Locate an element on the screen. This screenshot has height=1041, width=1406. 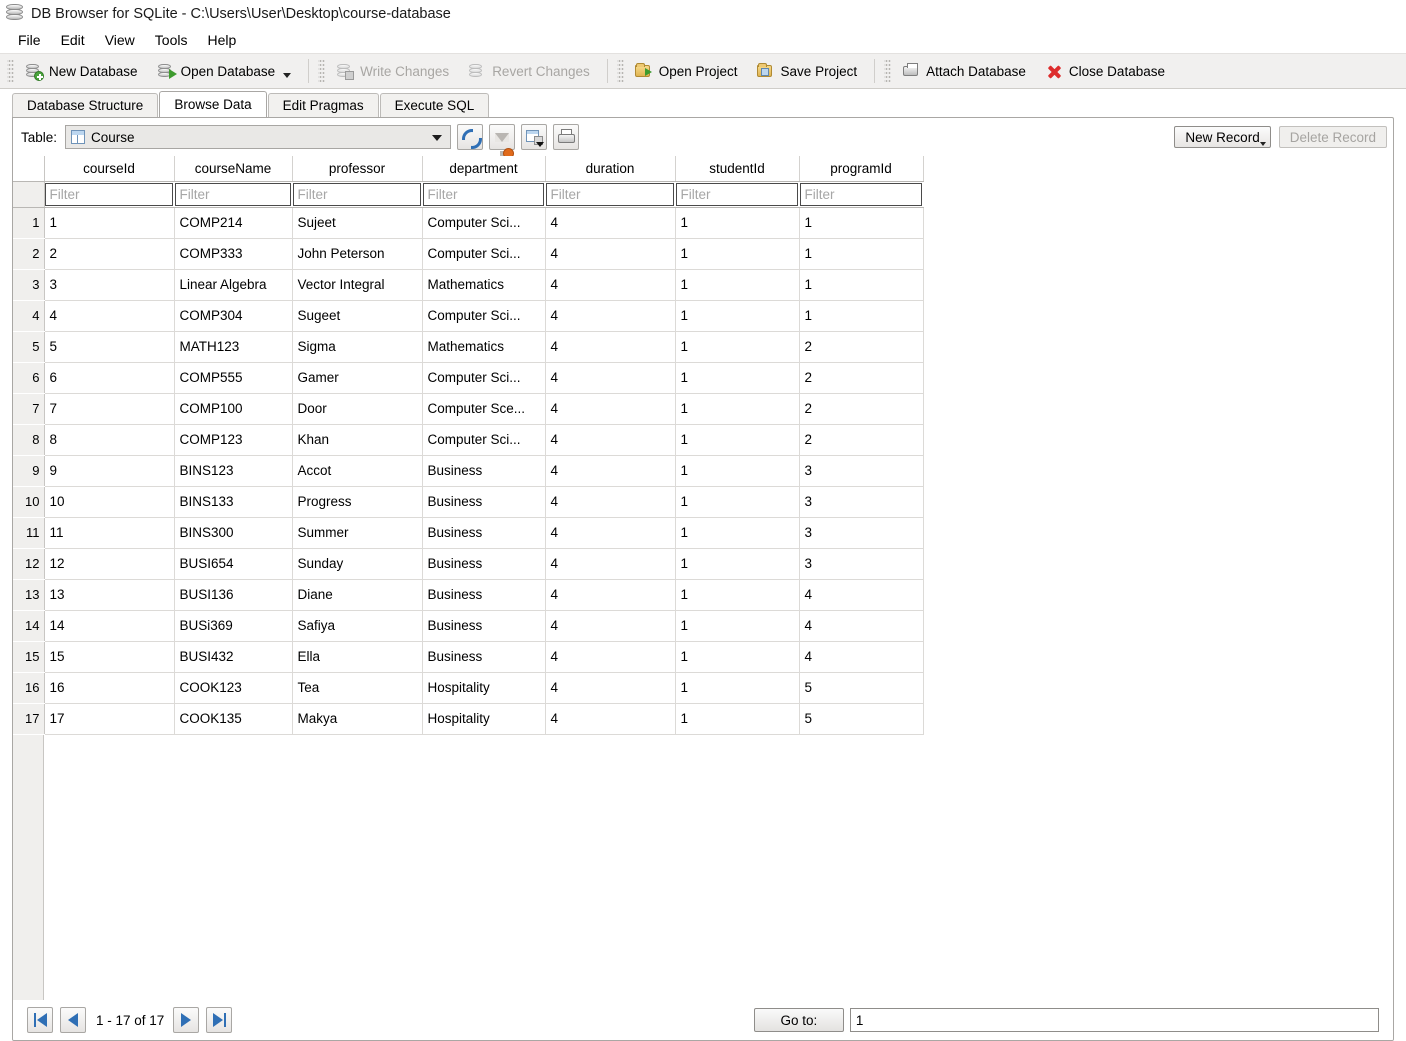
cell-professor: Sunday is located at coordinates (357, 564).